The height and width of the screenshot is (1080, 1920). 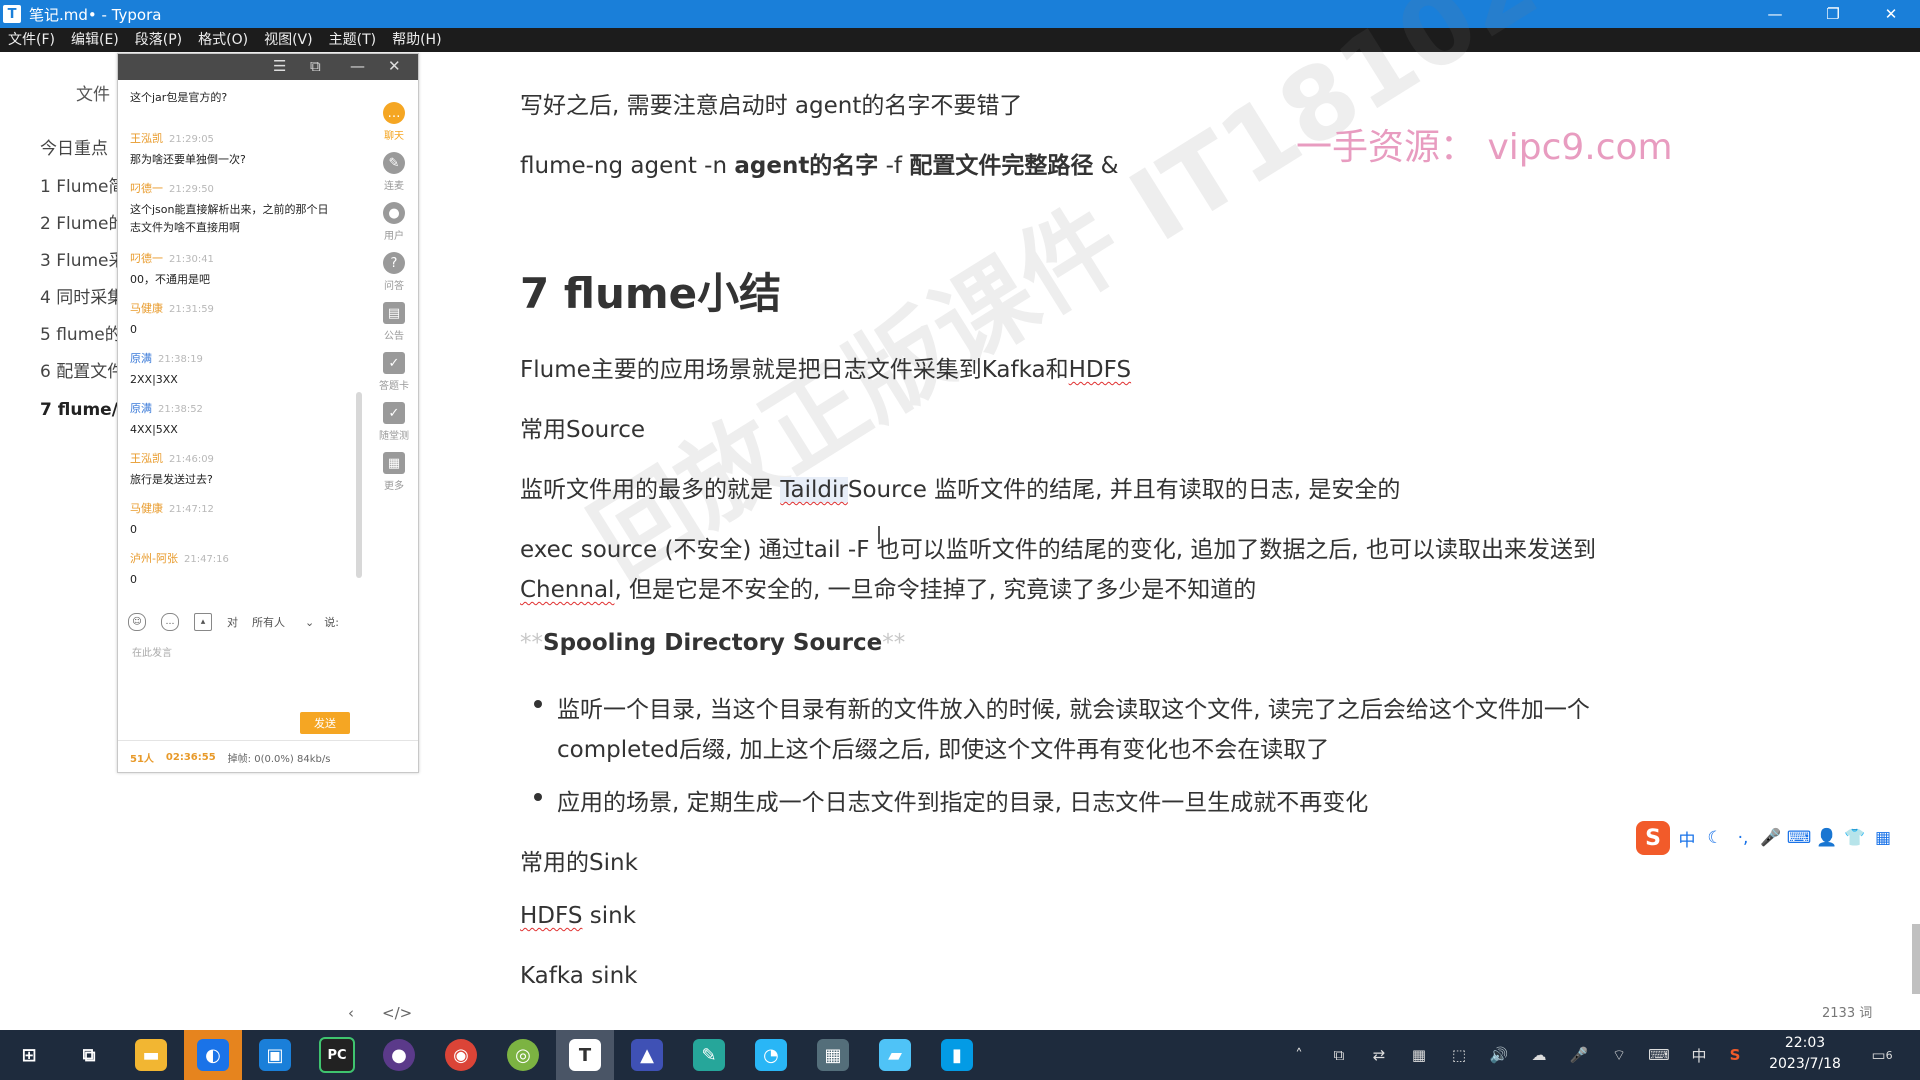 What do you see at coordinates (359, 485) in the screenshot?
I see `chat-scrollbar` at bounding box center [359, 485].